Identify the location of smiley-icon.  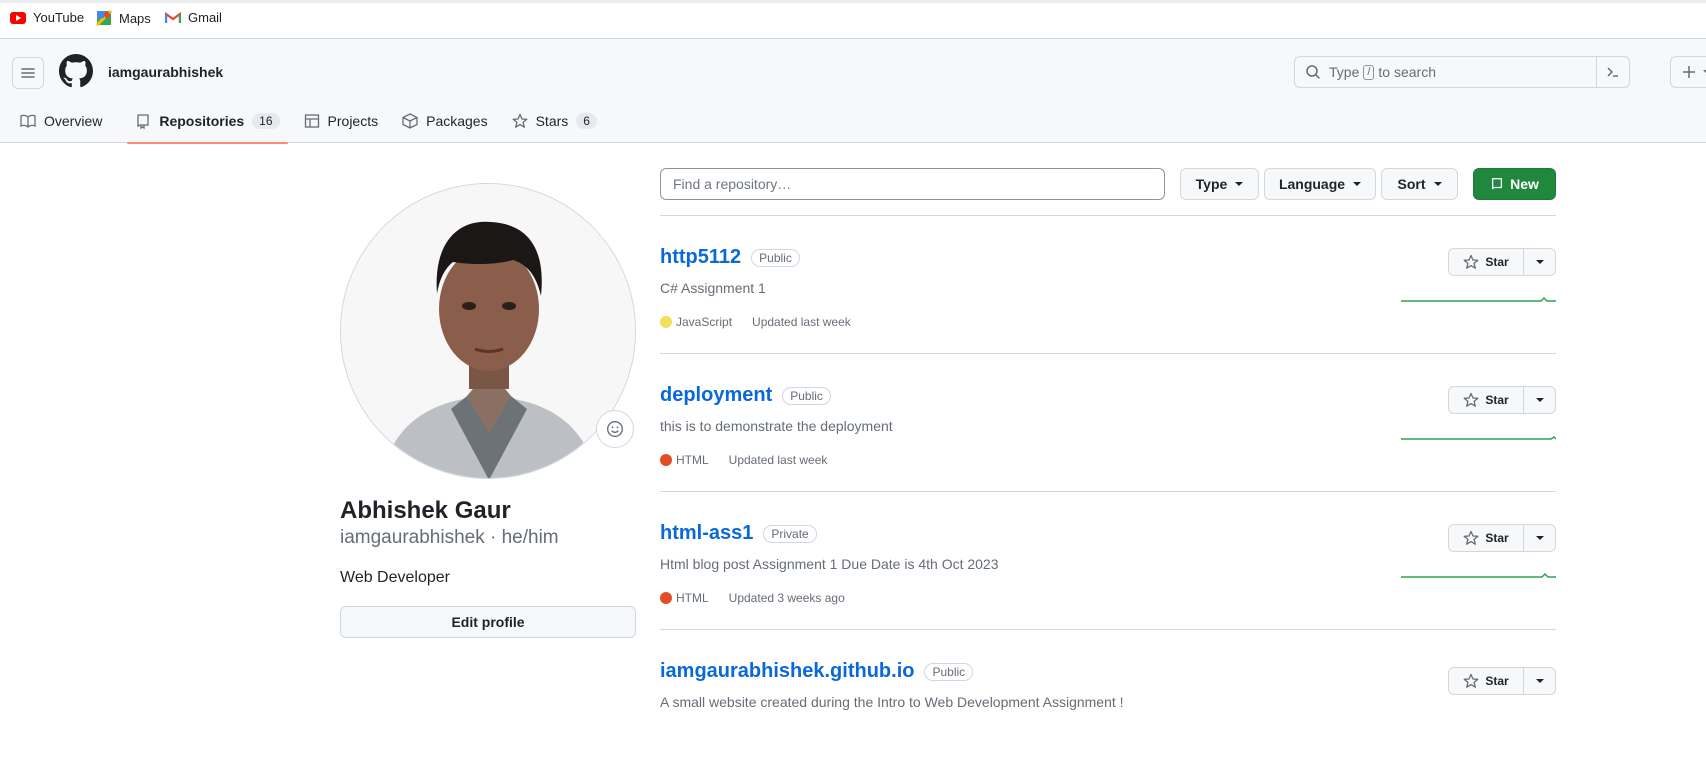
(615, 429).